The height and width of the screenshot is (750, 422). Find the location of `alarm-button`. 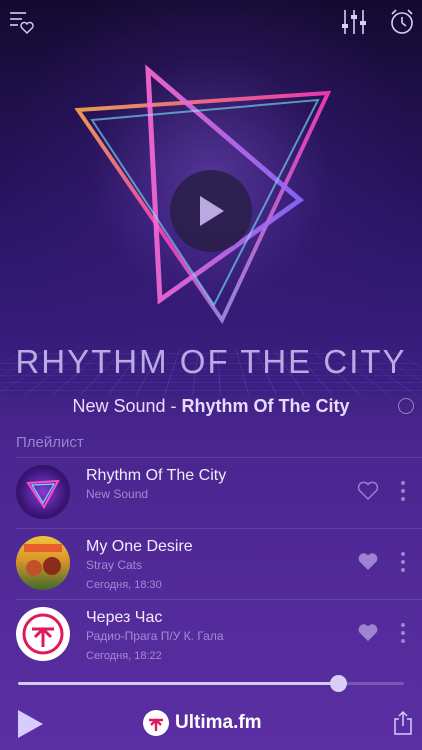

alarm-button is located at coordinates (402, 22).